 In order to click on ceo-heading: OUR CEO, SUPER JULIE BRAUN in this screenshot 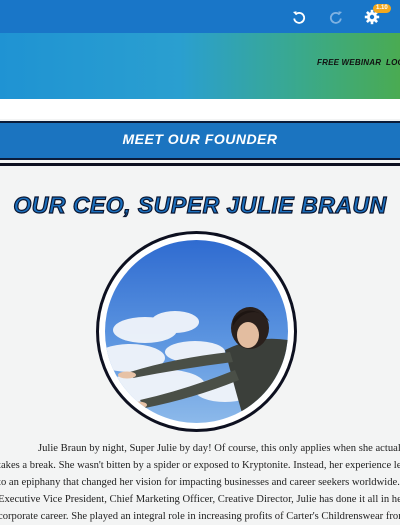, I will do `click(200, 204)`.